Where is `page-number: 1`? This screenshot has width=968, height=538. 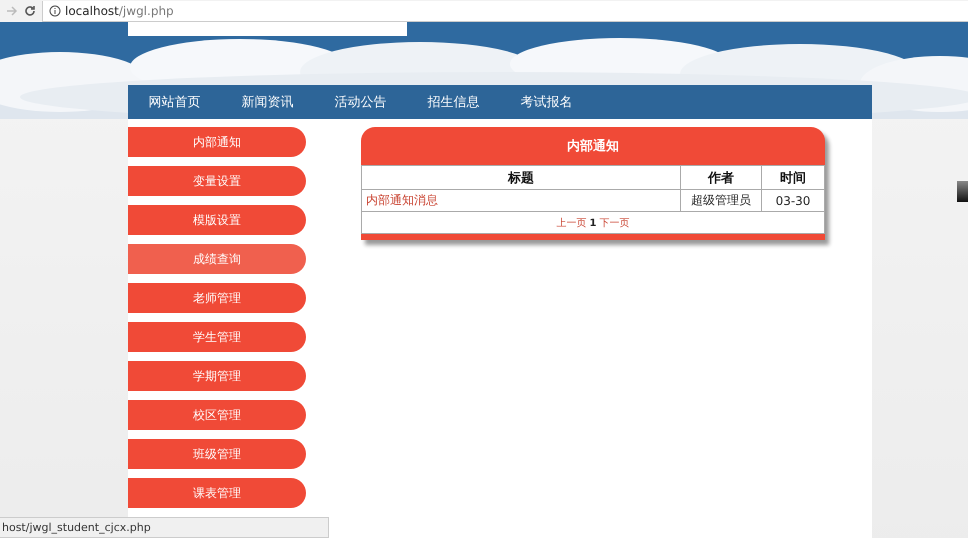
page-number: 1 is located at coordinates (593, 223).